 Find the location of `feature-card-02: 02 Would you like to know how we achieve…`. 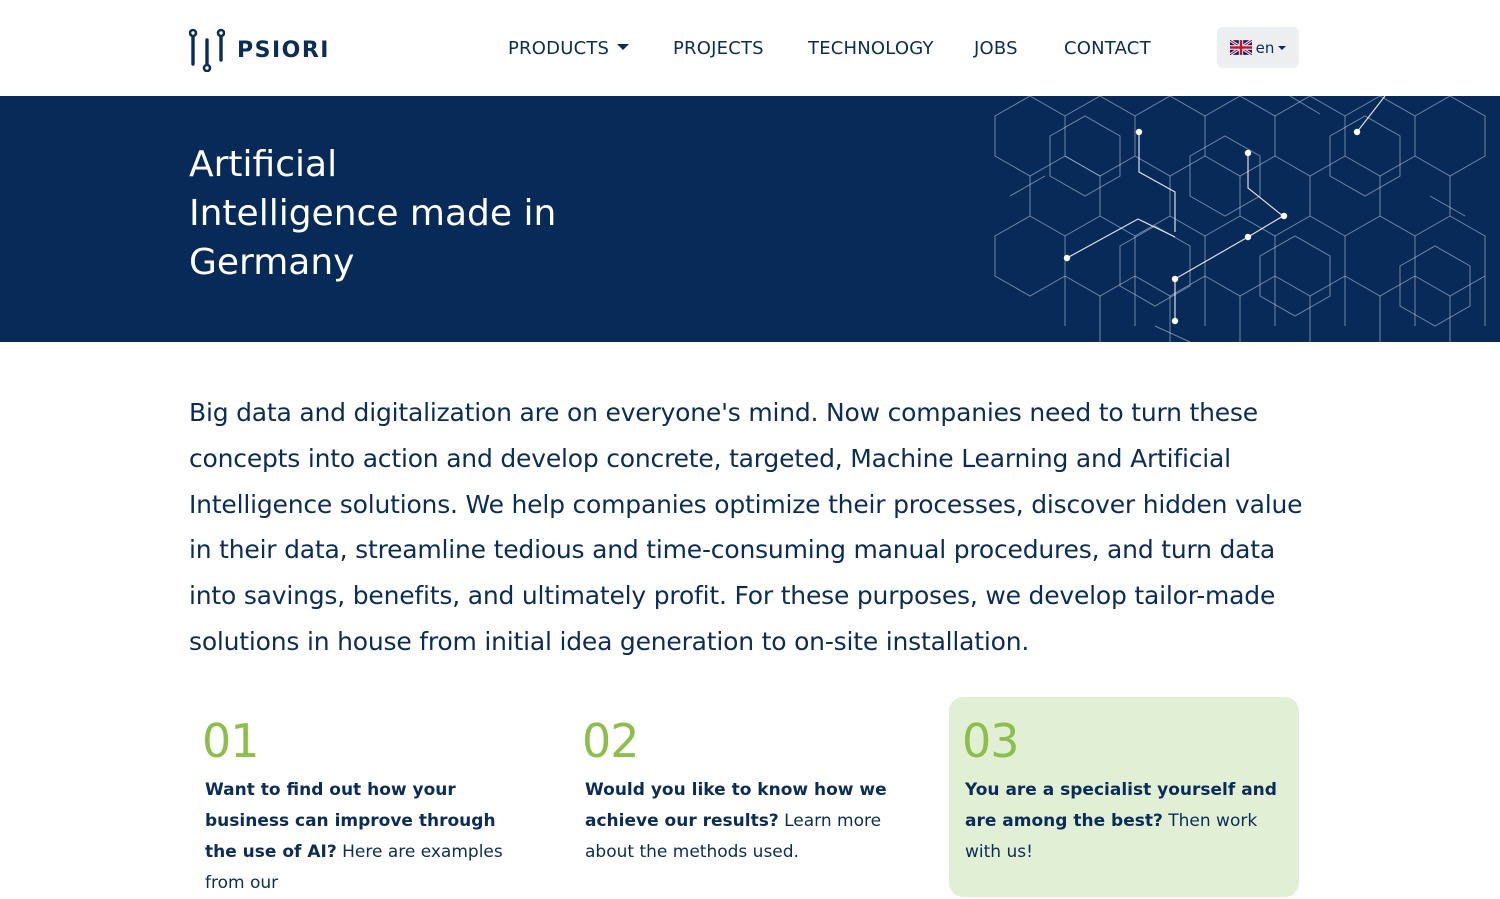

feature-card-02: 02 Would you like to know how we achieve… is located at coordinates (744, 797).